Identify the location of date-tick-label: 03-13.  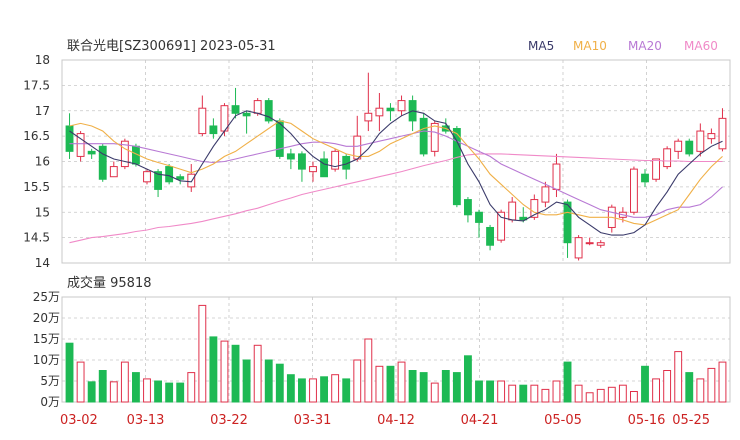
(146, 420).